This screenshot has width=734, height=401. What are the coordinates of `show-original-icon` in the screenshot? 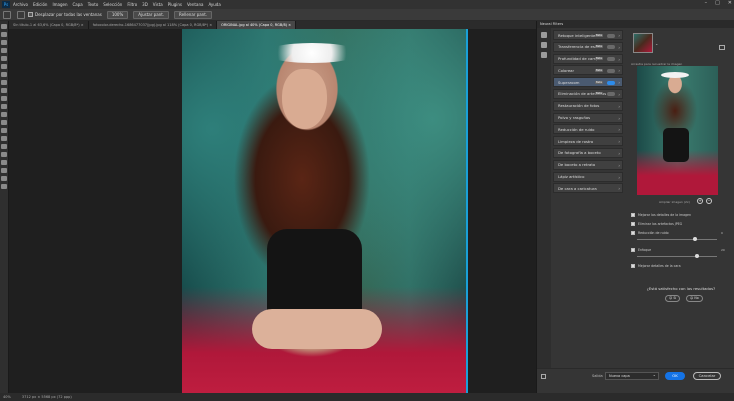 It's located at (543, 376).